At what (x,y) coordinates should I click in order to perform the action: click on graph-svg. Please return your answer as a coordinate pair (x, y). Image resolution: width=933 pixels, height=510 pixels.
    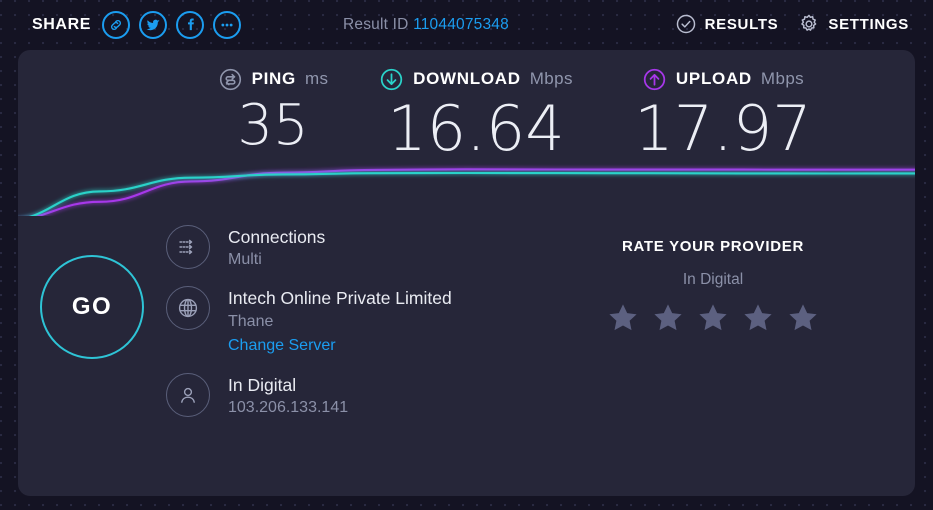
    Looking at the image, I should click on (466, 194).